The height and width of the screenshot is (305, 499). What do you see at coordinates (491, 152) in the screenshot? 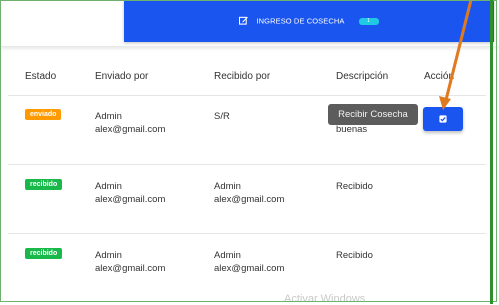
I see `window-frame-edge` at bounding box center [491, 152].